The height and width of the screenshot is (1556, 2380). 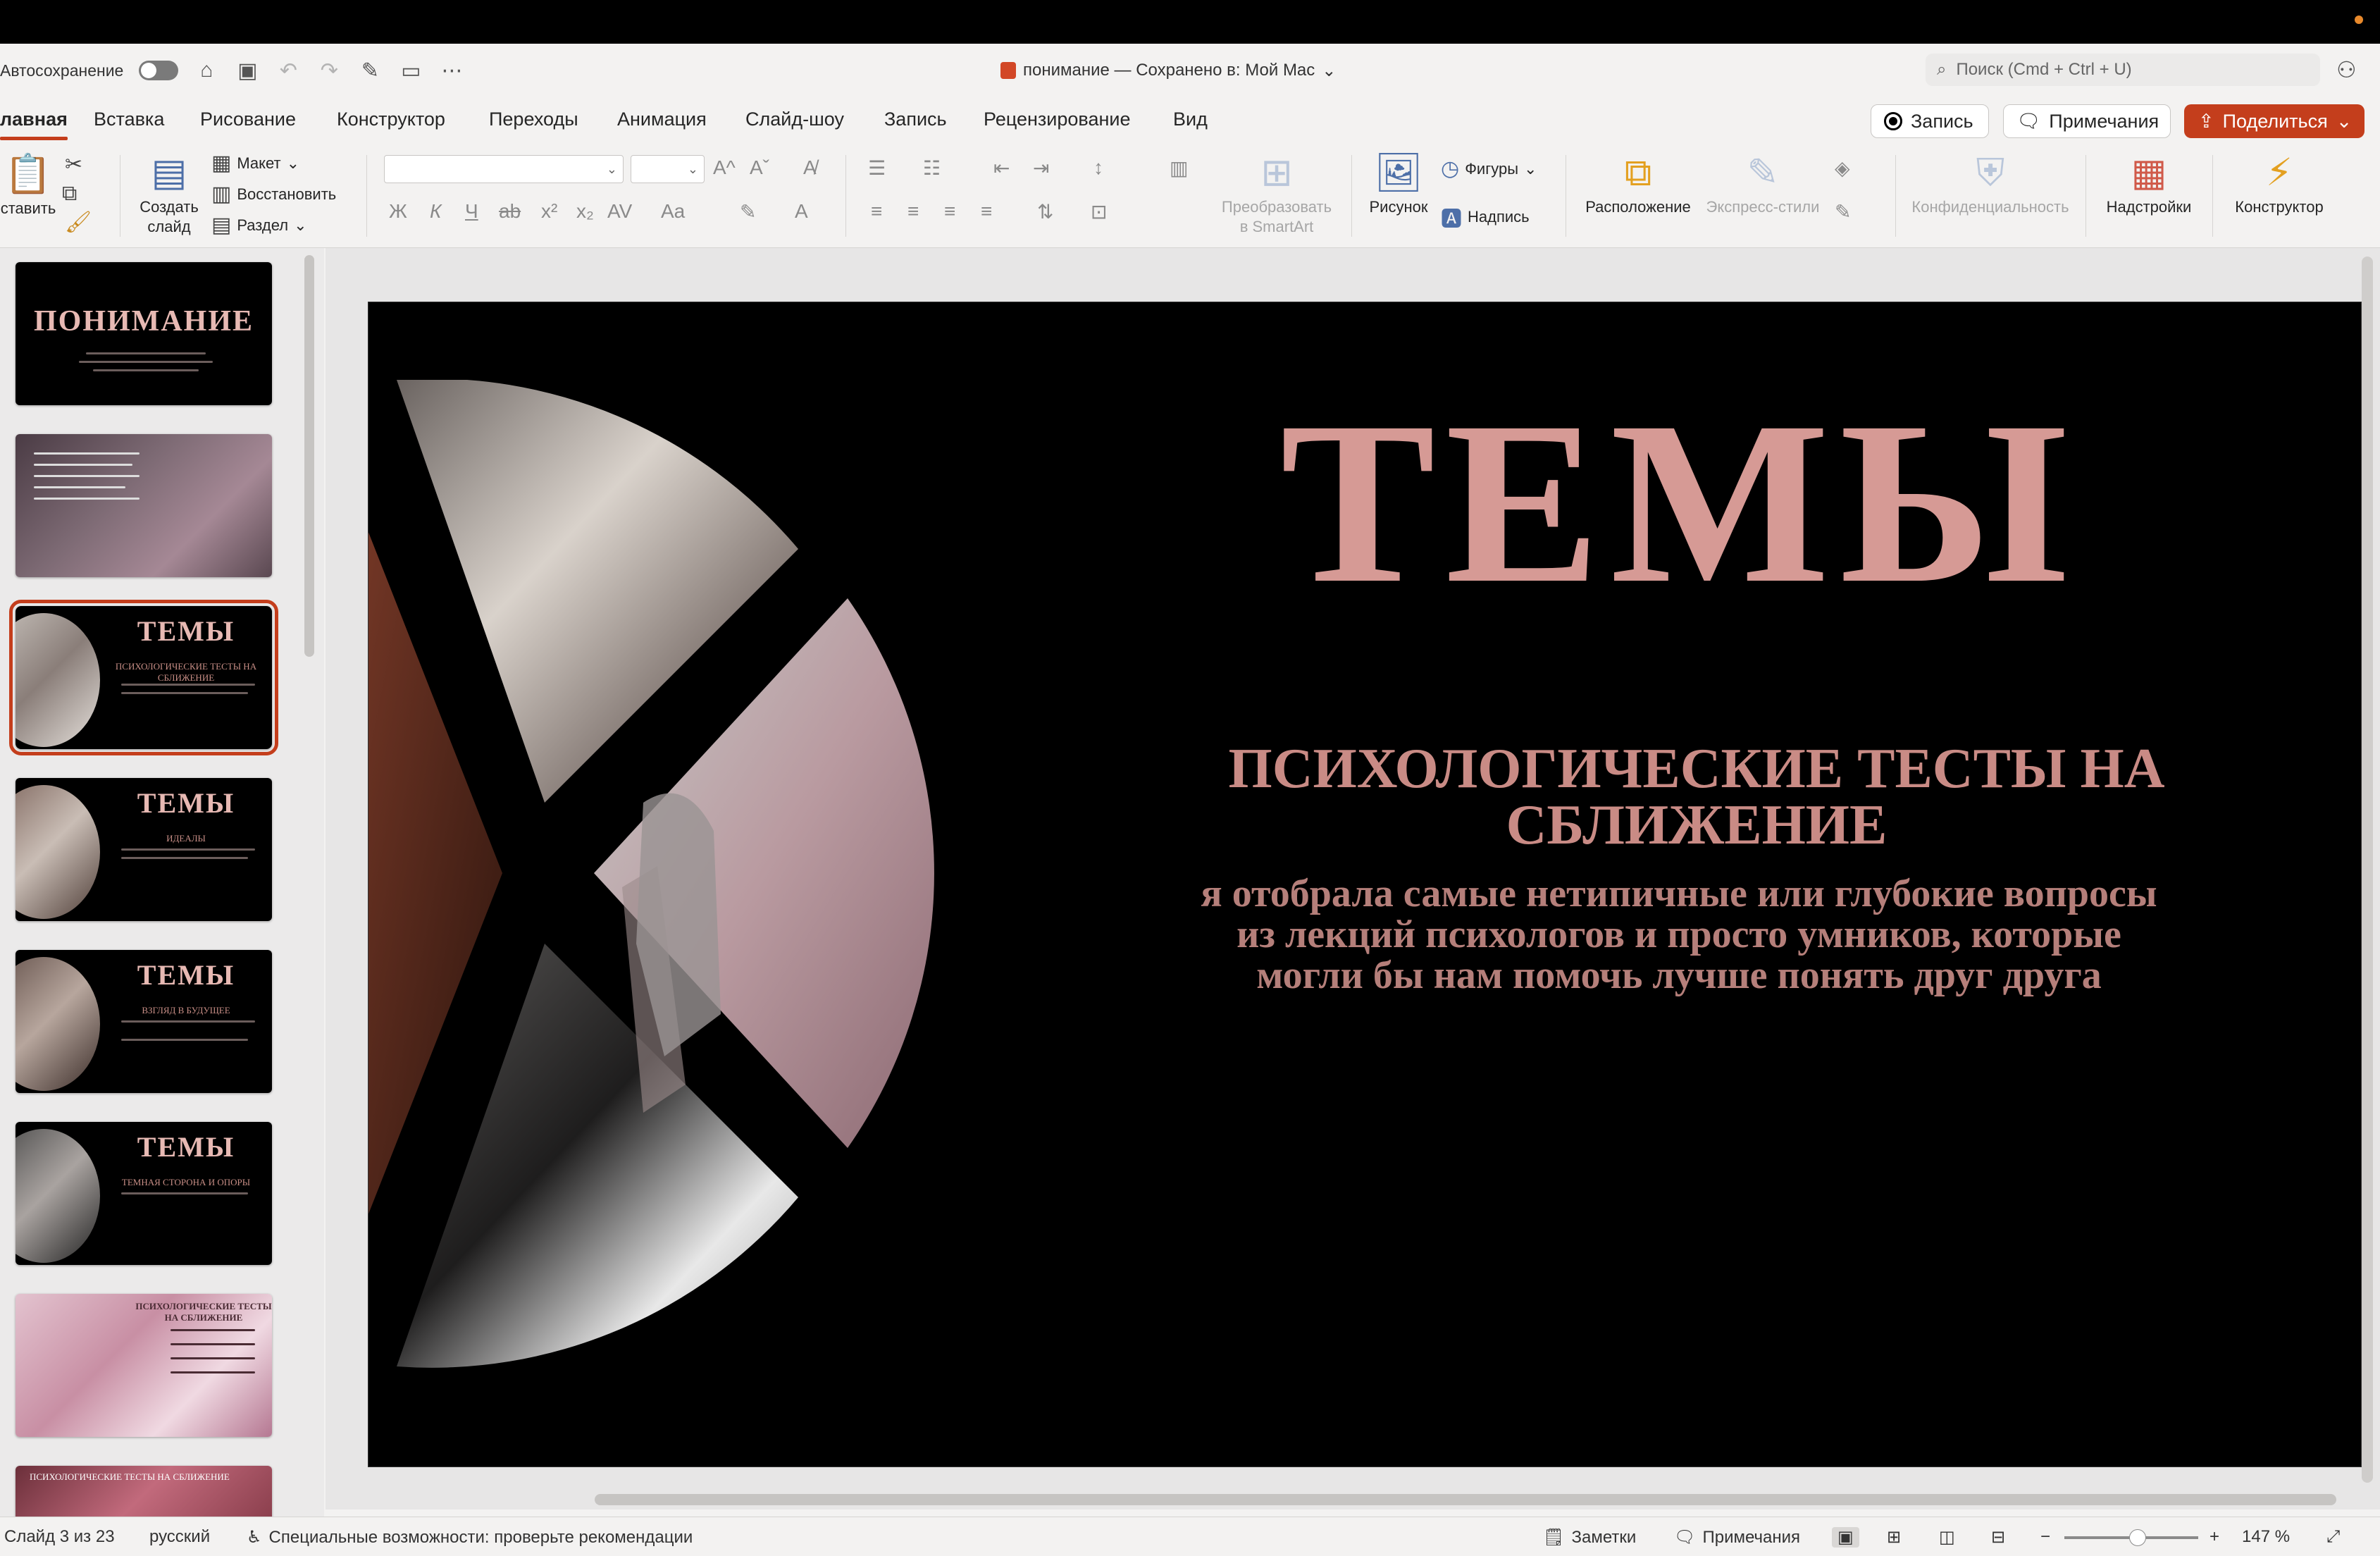 What do you see at coordinates (1098, 167) in the screenshot?
I see `line-spacing-icon: ↕` at bounding box center [1098, 167].